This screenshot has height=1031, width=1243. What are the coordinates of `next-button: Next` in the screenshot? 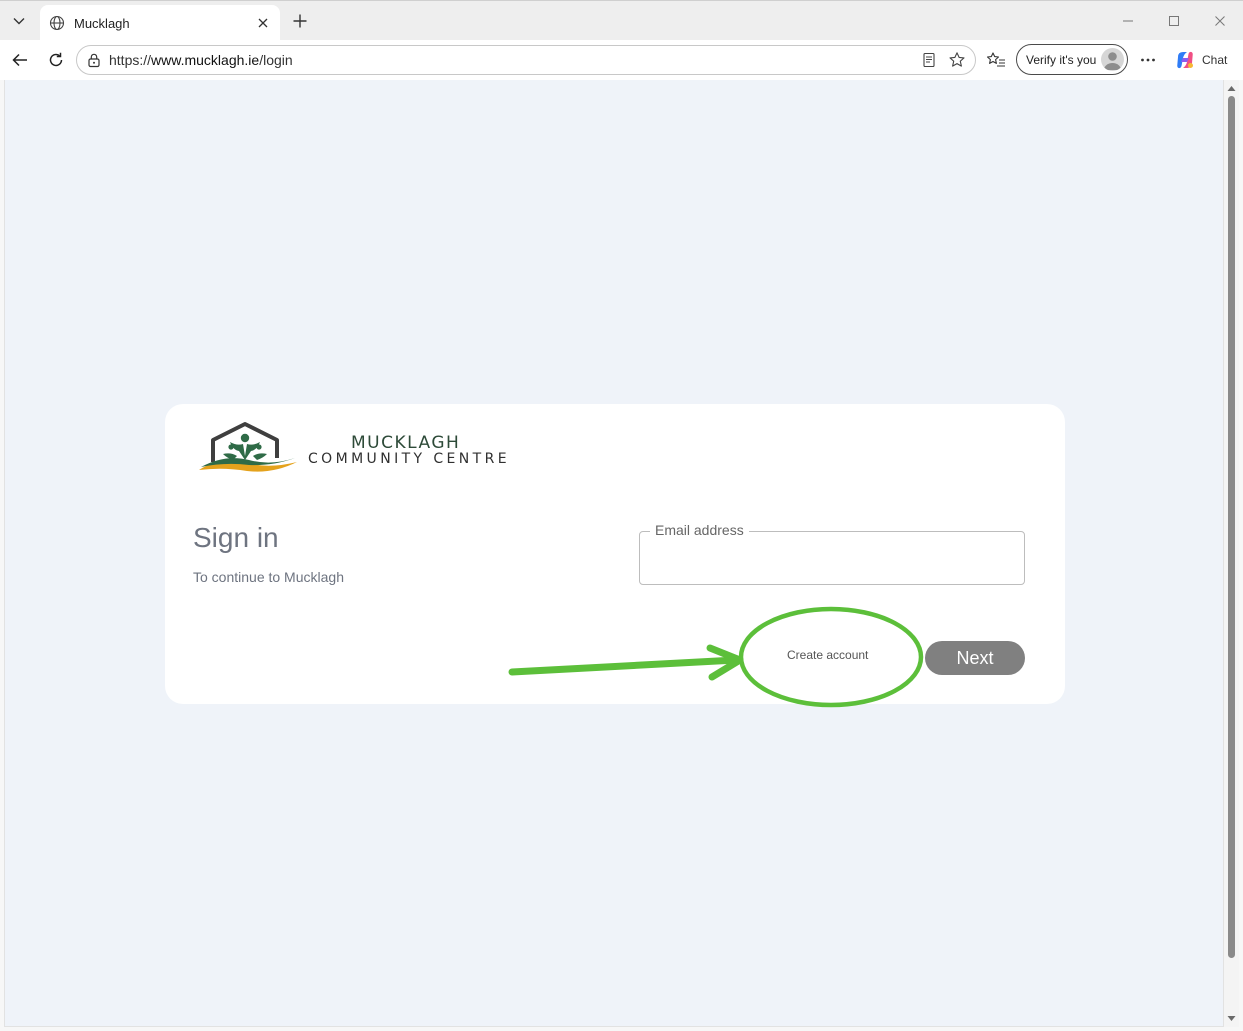 It's located at (975, 658).